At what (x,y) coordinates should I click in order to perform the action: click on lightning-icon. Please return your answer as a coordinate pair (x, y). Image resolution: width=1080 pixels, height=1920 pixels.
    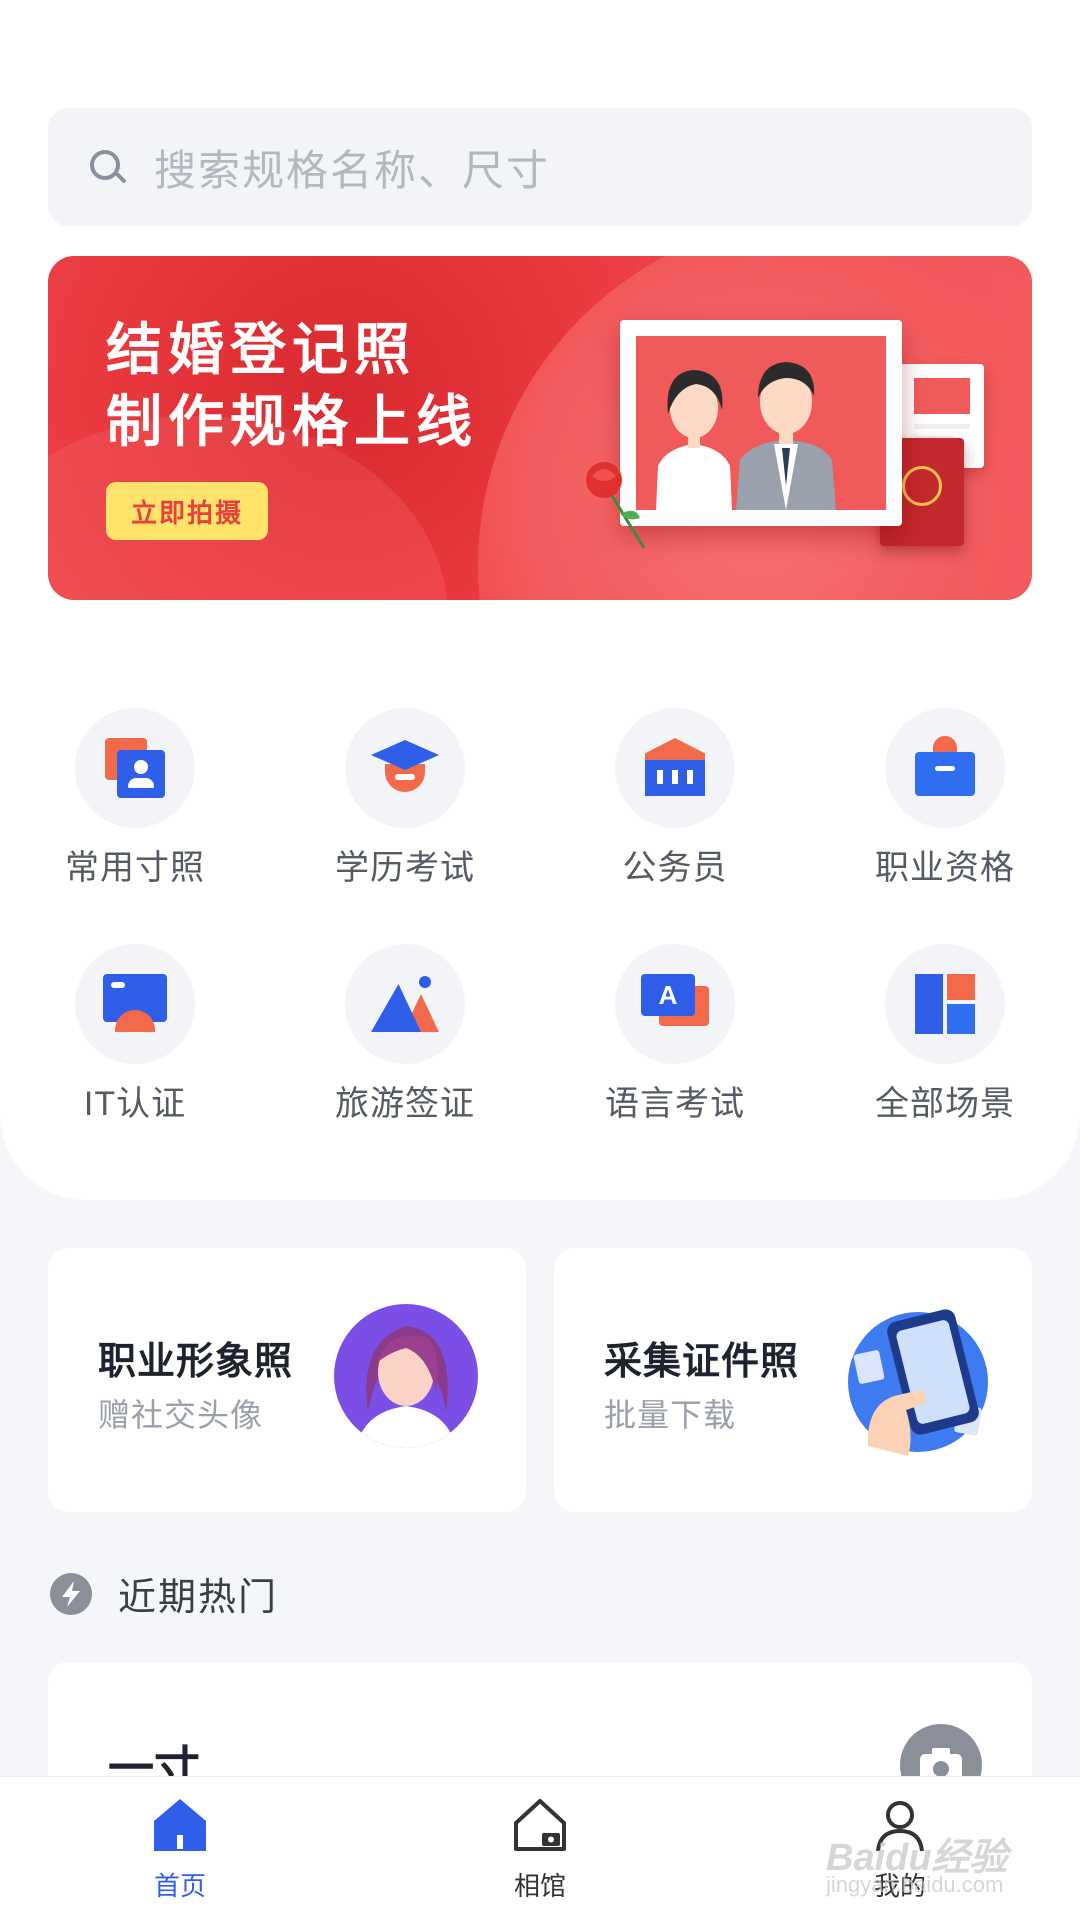
    Looking at the image, I should click on (71, 1593).